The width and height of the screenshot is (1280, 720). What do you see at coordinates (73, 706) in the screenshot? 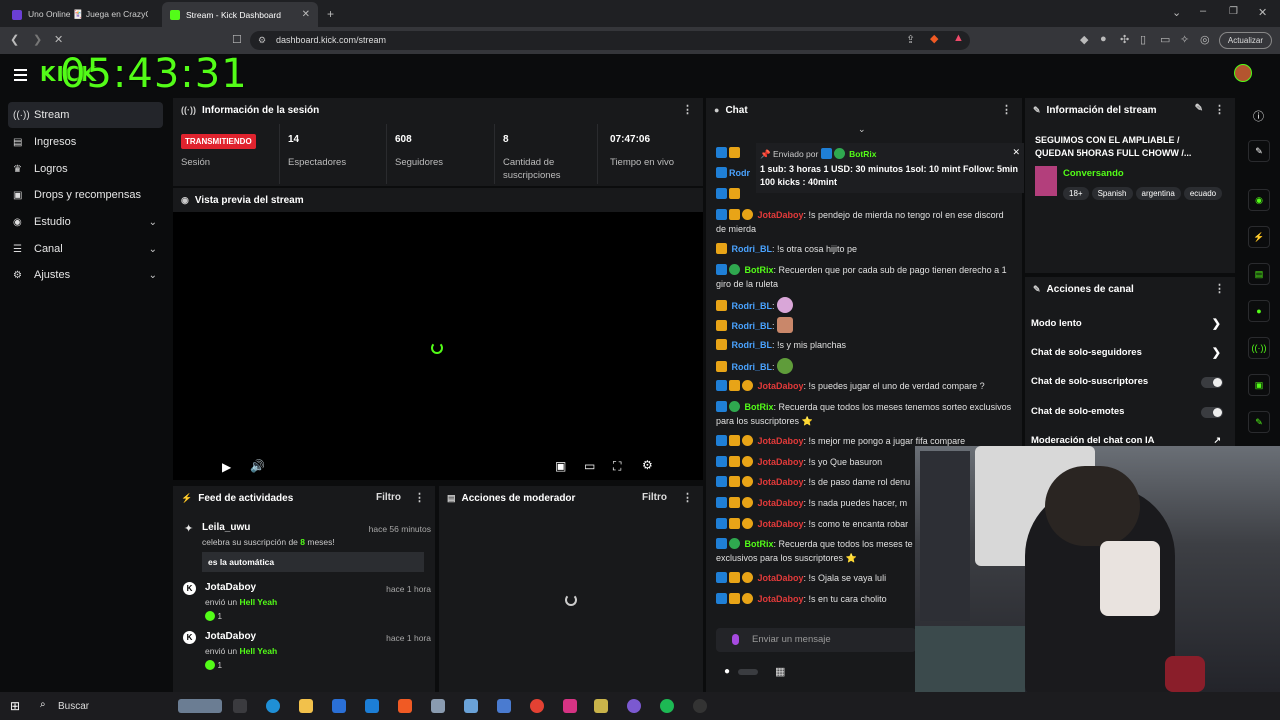
I see `taskbar-search: Buscar` at bounding box center [73, 706].